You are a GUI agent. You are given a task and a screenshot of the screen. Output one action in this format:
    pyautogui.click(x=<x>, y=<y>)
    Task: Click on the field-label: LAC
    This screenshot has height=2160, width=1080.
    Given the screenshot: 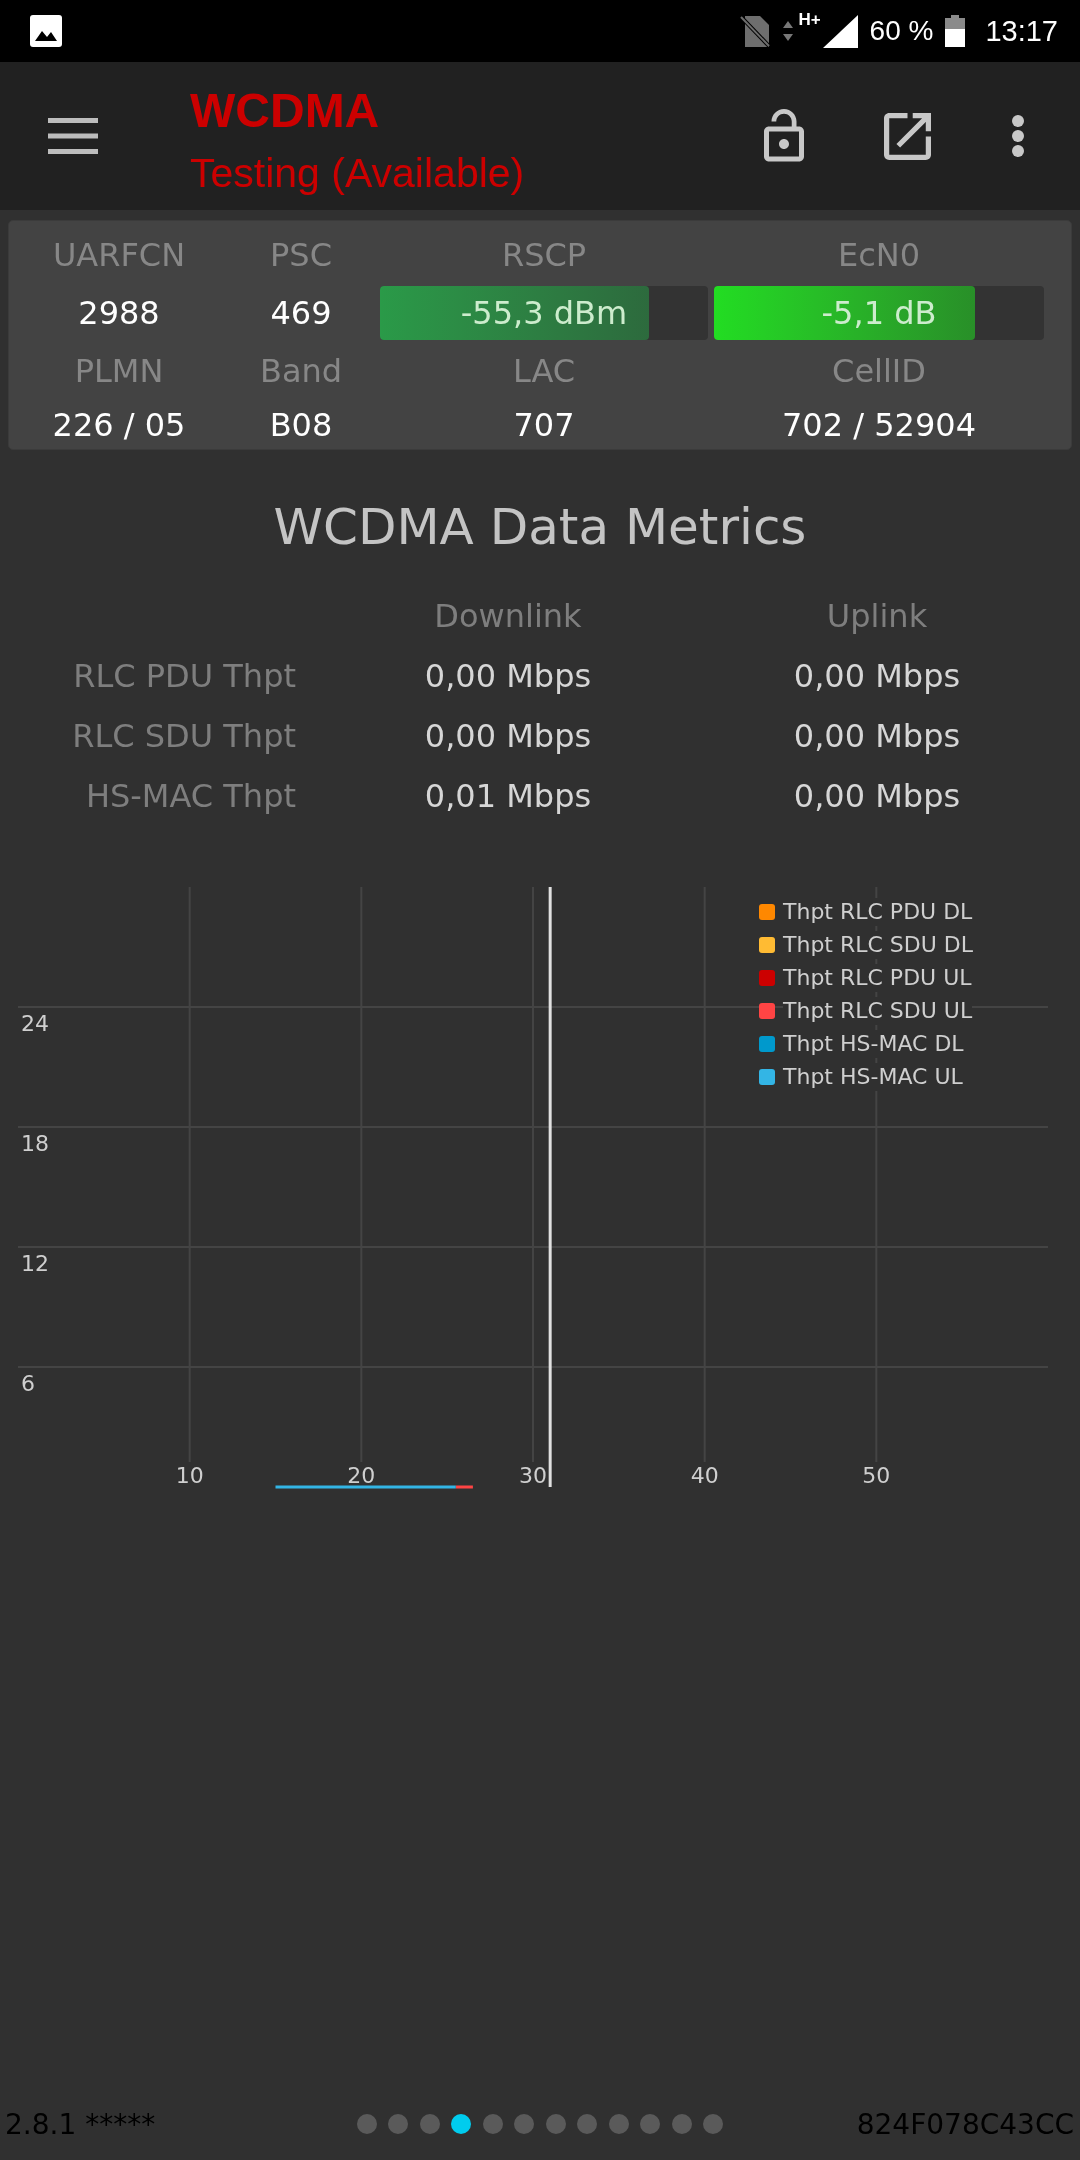 What is the action you would take?
    pyautogui.click(x=544, y=371)
    